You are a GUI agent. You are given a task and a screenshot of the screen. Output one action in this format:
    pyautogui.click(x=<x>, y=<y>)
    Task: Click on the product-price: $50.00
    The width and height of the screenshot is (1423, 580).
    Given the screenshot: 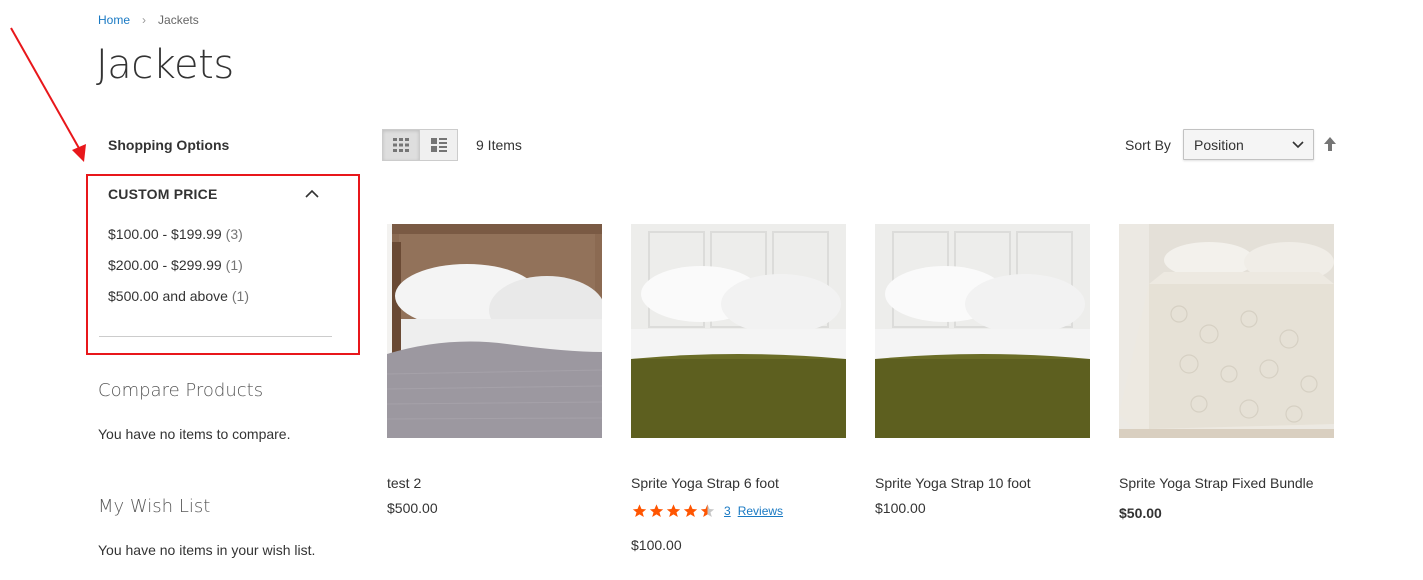 What is the action you would take?
    pyautogui.click(x=1140, y=513)
    